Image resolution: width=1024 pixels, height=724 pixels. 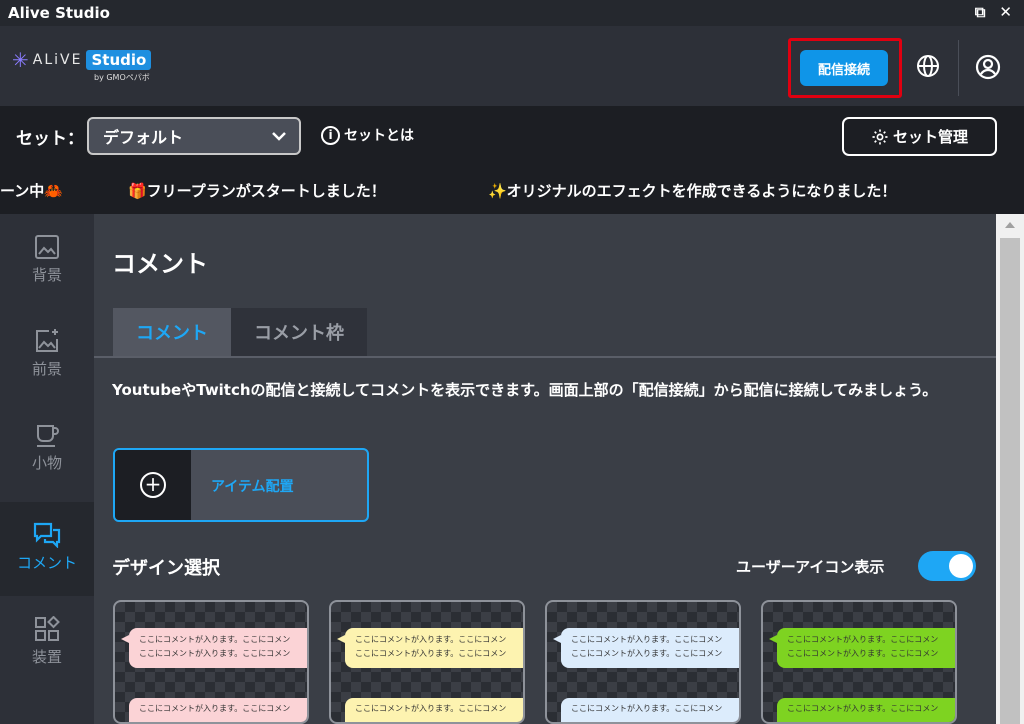 I want to click on set-manage-label: セット管理, so click(x=930, y=137).